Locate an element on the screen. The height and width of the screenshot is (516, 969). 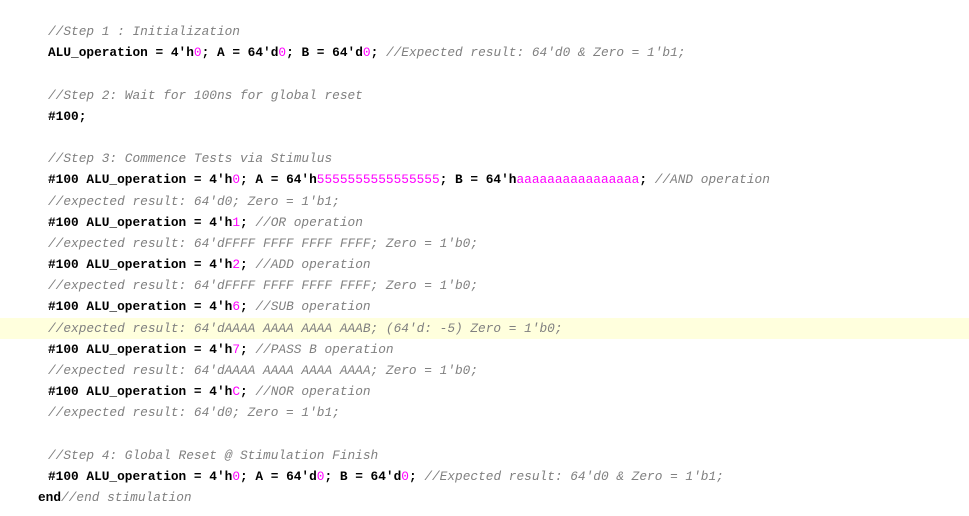
code-comment: //AND operation is located at coordinates (712, 180).